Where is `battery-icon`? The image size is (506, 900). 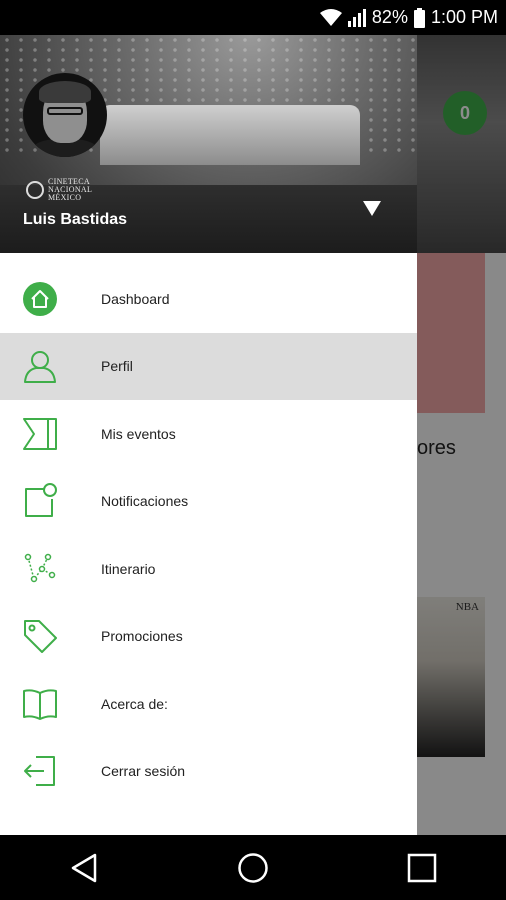
battery-icon is located at coordinates (419, 17).